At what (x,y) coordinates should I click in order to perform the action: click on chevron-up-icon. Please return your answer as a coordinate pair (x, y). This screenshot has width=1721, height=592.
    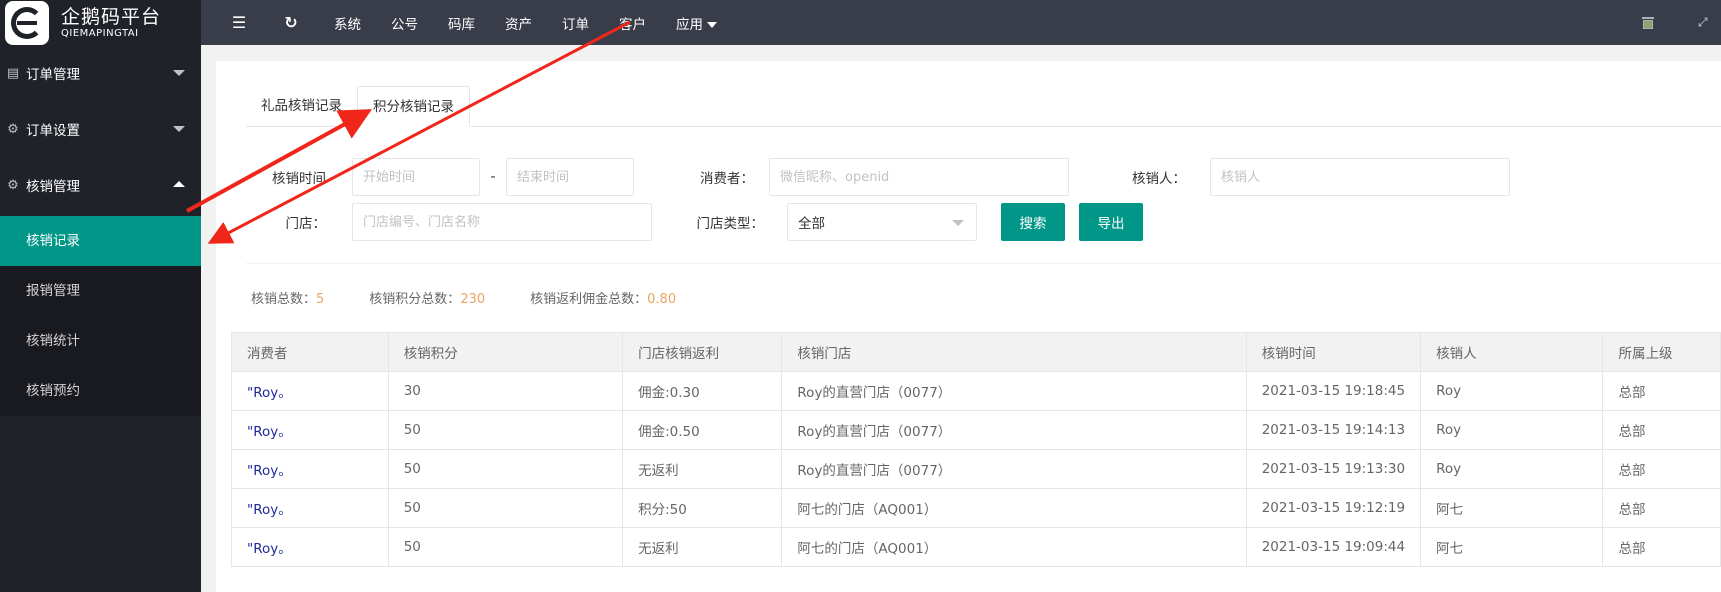
    Looking at the image, I should click on (179, 184).